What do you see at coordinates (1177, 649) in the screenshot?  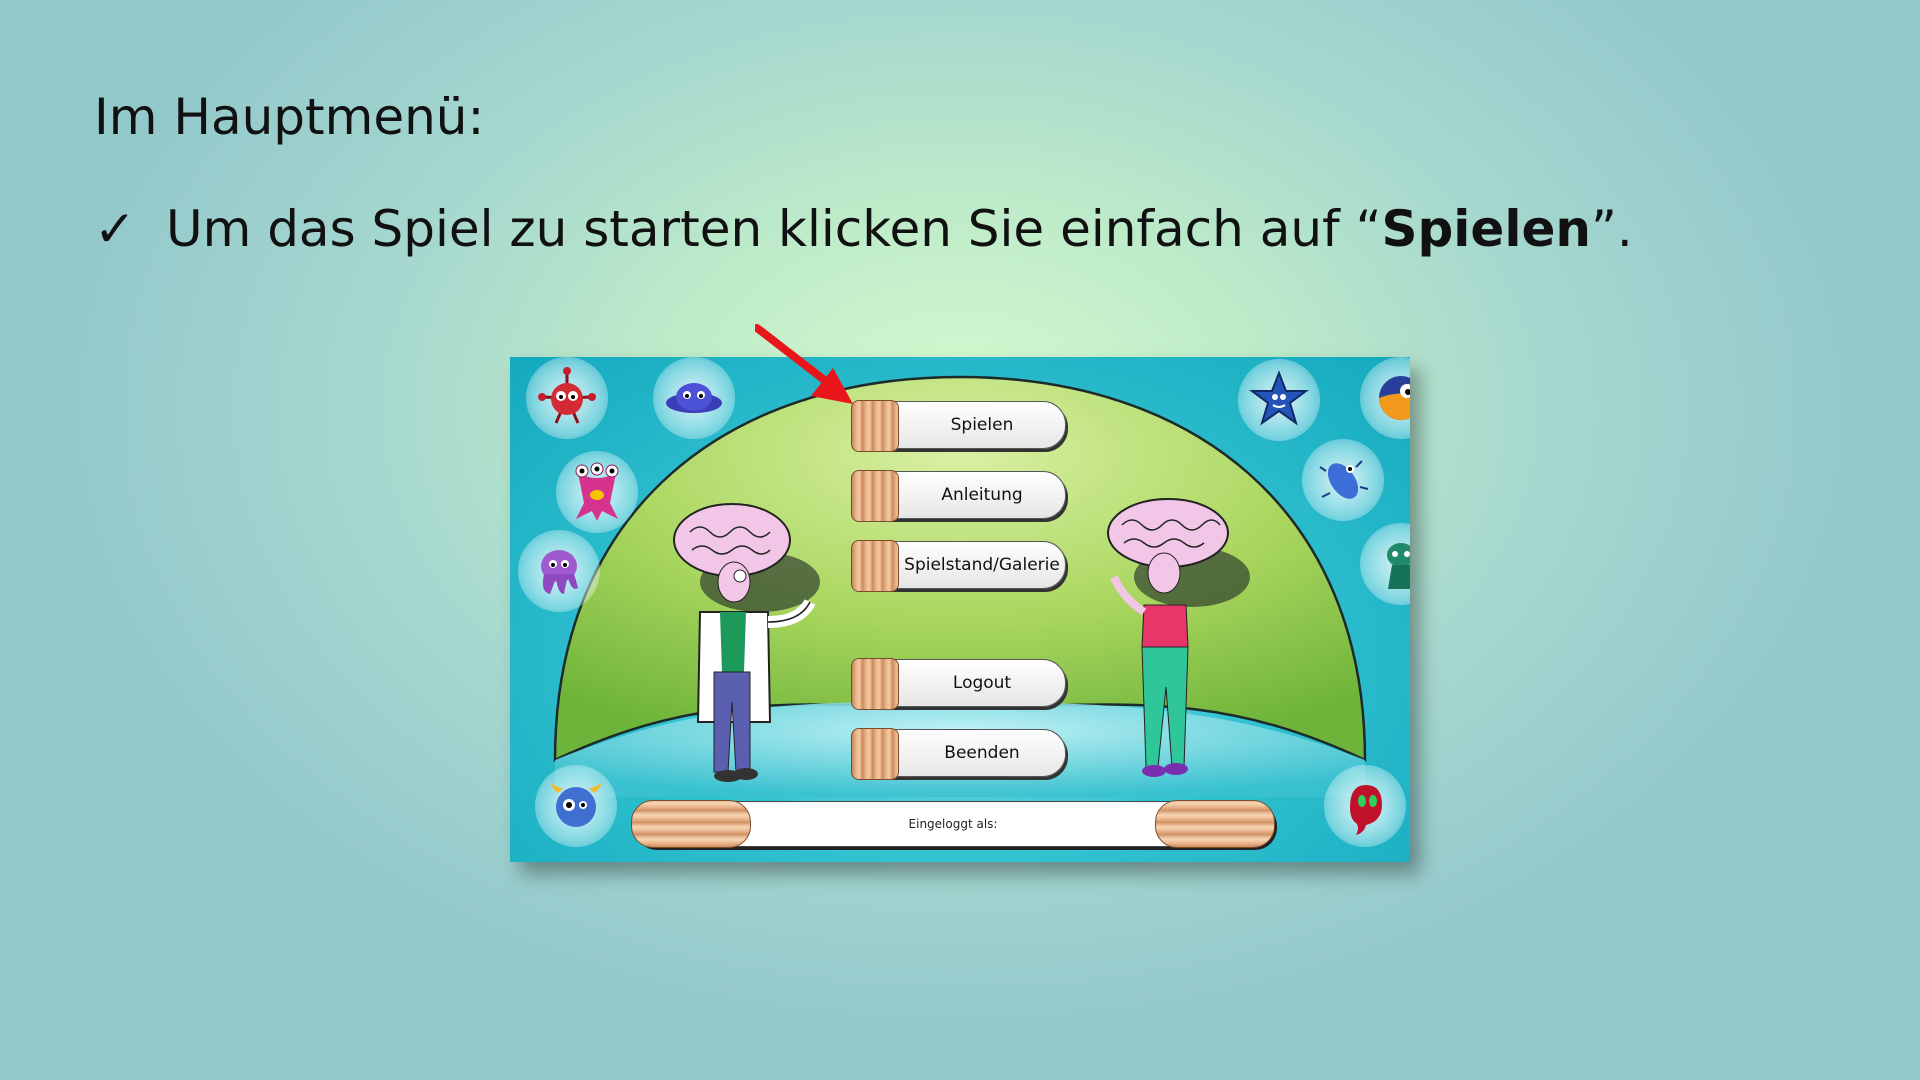 I see `female-scientist-character` at bounding box center [1177, 649].